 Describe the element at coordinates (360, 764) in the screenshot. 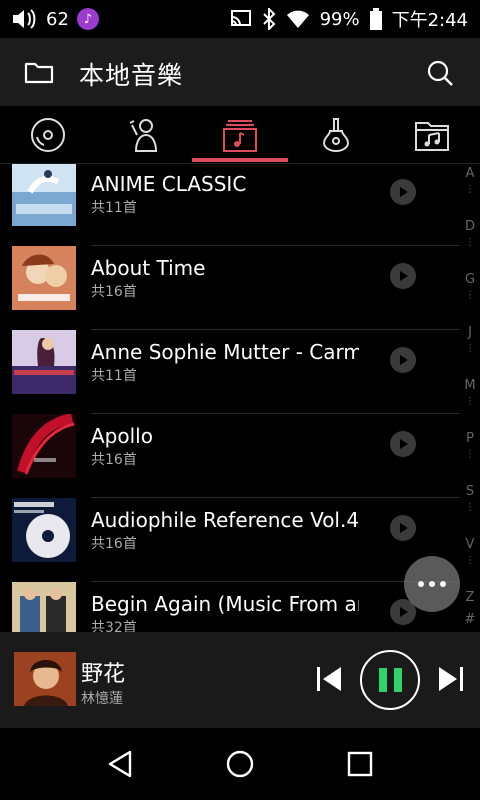

I see `recent-apps-icon` at that location.